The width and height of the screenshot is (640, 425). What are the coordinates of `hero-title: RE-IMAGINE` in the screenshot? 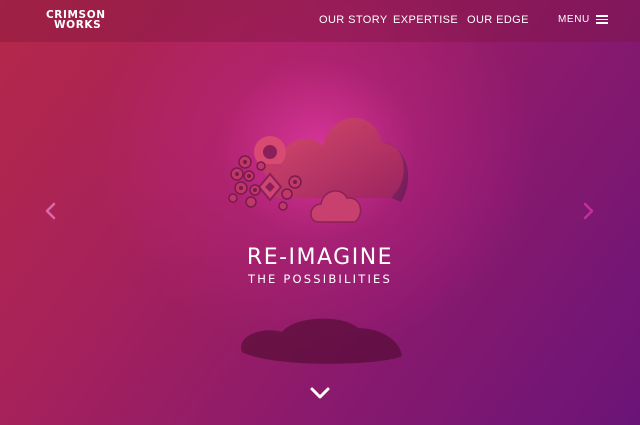 It's located at (320, 257).